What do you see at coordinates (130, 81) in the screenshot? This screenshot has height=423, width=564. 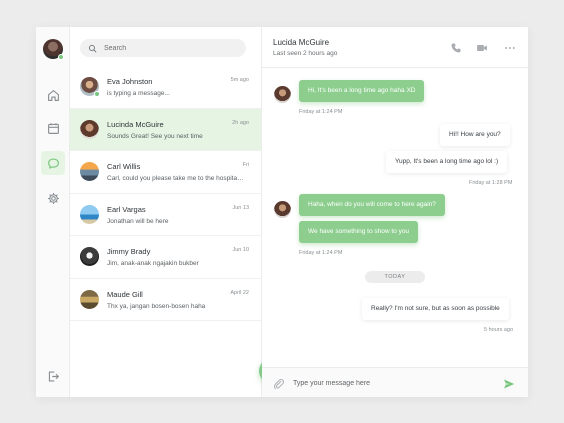 I see `contact-name: Eva Johnston` at bounding box center [130, 81].